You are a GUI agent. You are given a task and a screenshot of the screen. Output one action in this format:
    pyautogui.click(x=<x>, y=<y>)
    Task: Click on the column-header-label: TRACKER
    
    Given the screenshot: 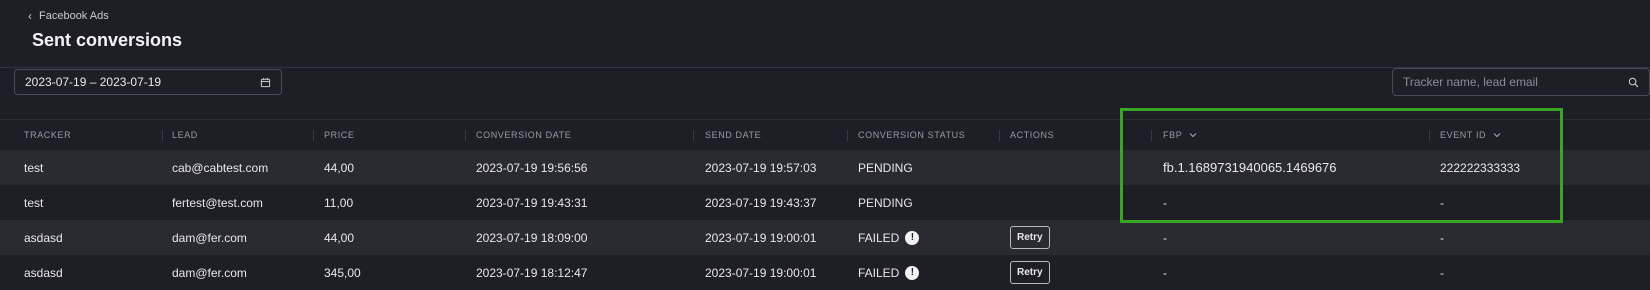 What is the action you would take?
    pyautogui.click(x=48, y=135)
    